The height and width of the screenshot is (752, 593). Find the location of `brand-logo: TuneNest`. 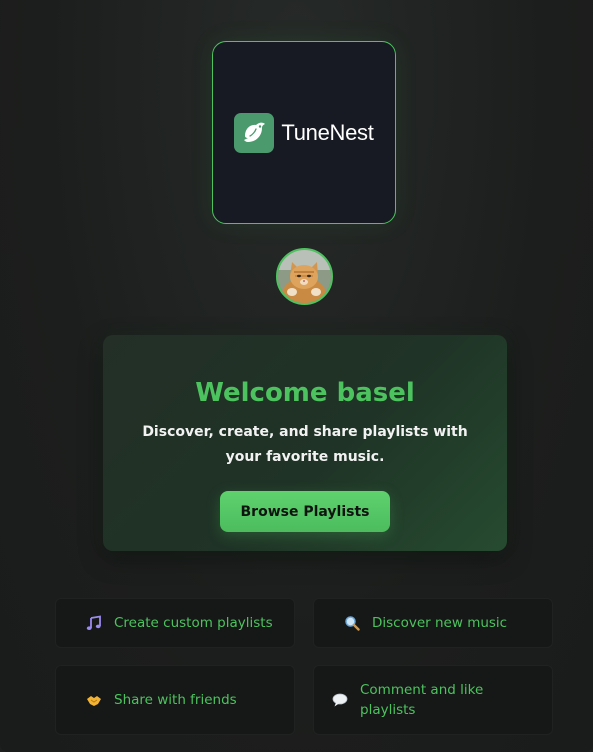

brand-logo: TuneNest is located at coordinates (304, 132).